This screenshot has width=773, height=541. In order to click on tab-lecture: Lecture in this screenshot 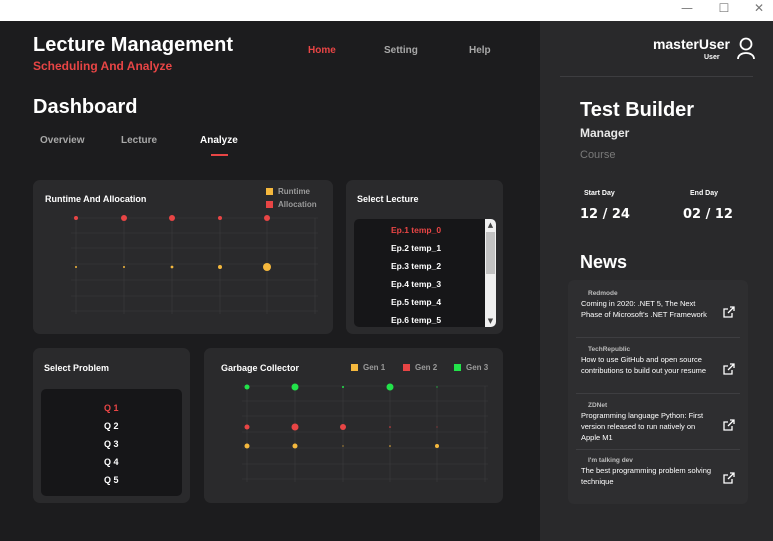, I will do `click(139, 140)`.